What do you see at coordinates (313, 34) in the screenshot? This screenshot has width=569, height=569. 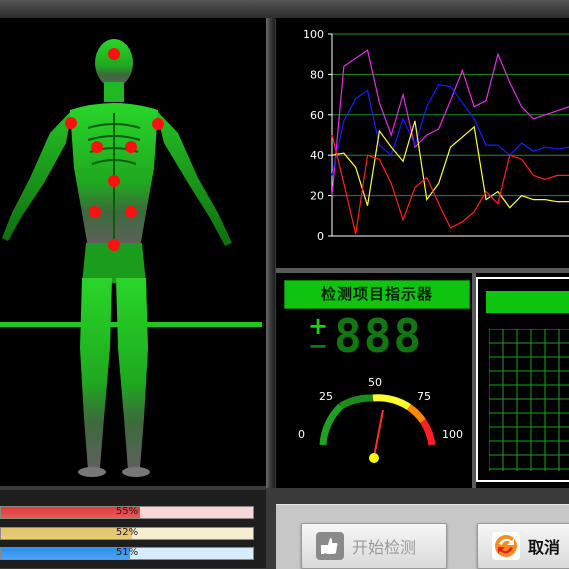 I see `y-tick-label: 100` at bounding box center [313, 34].